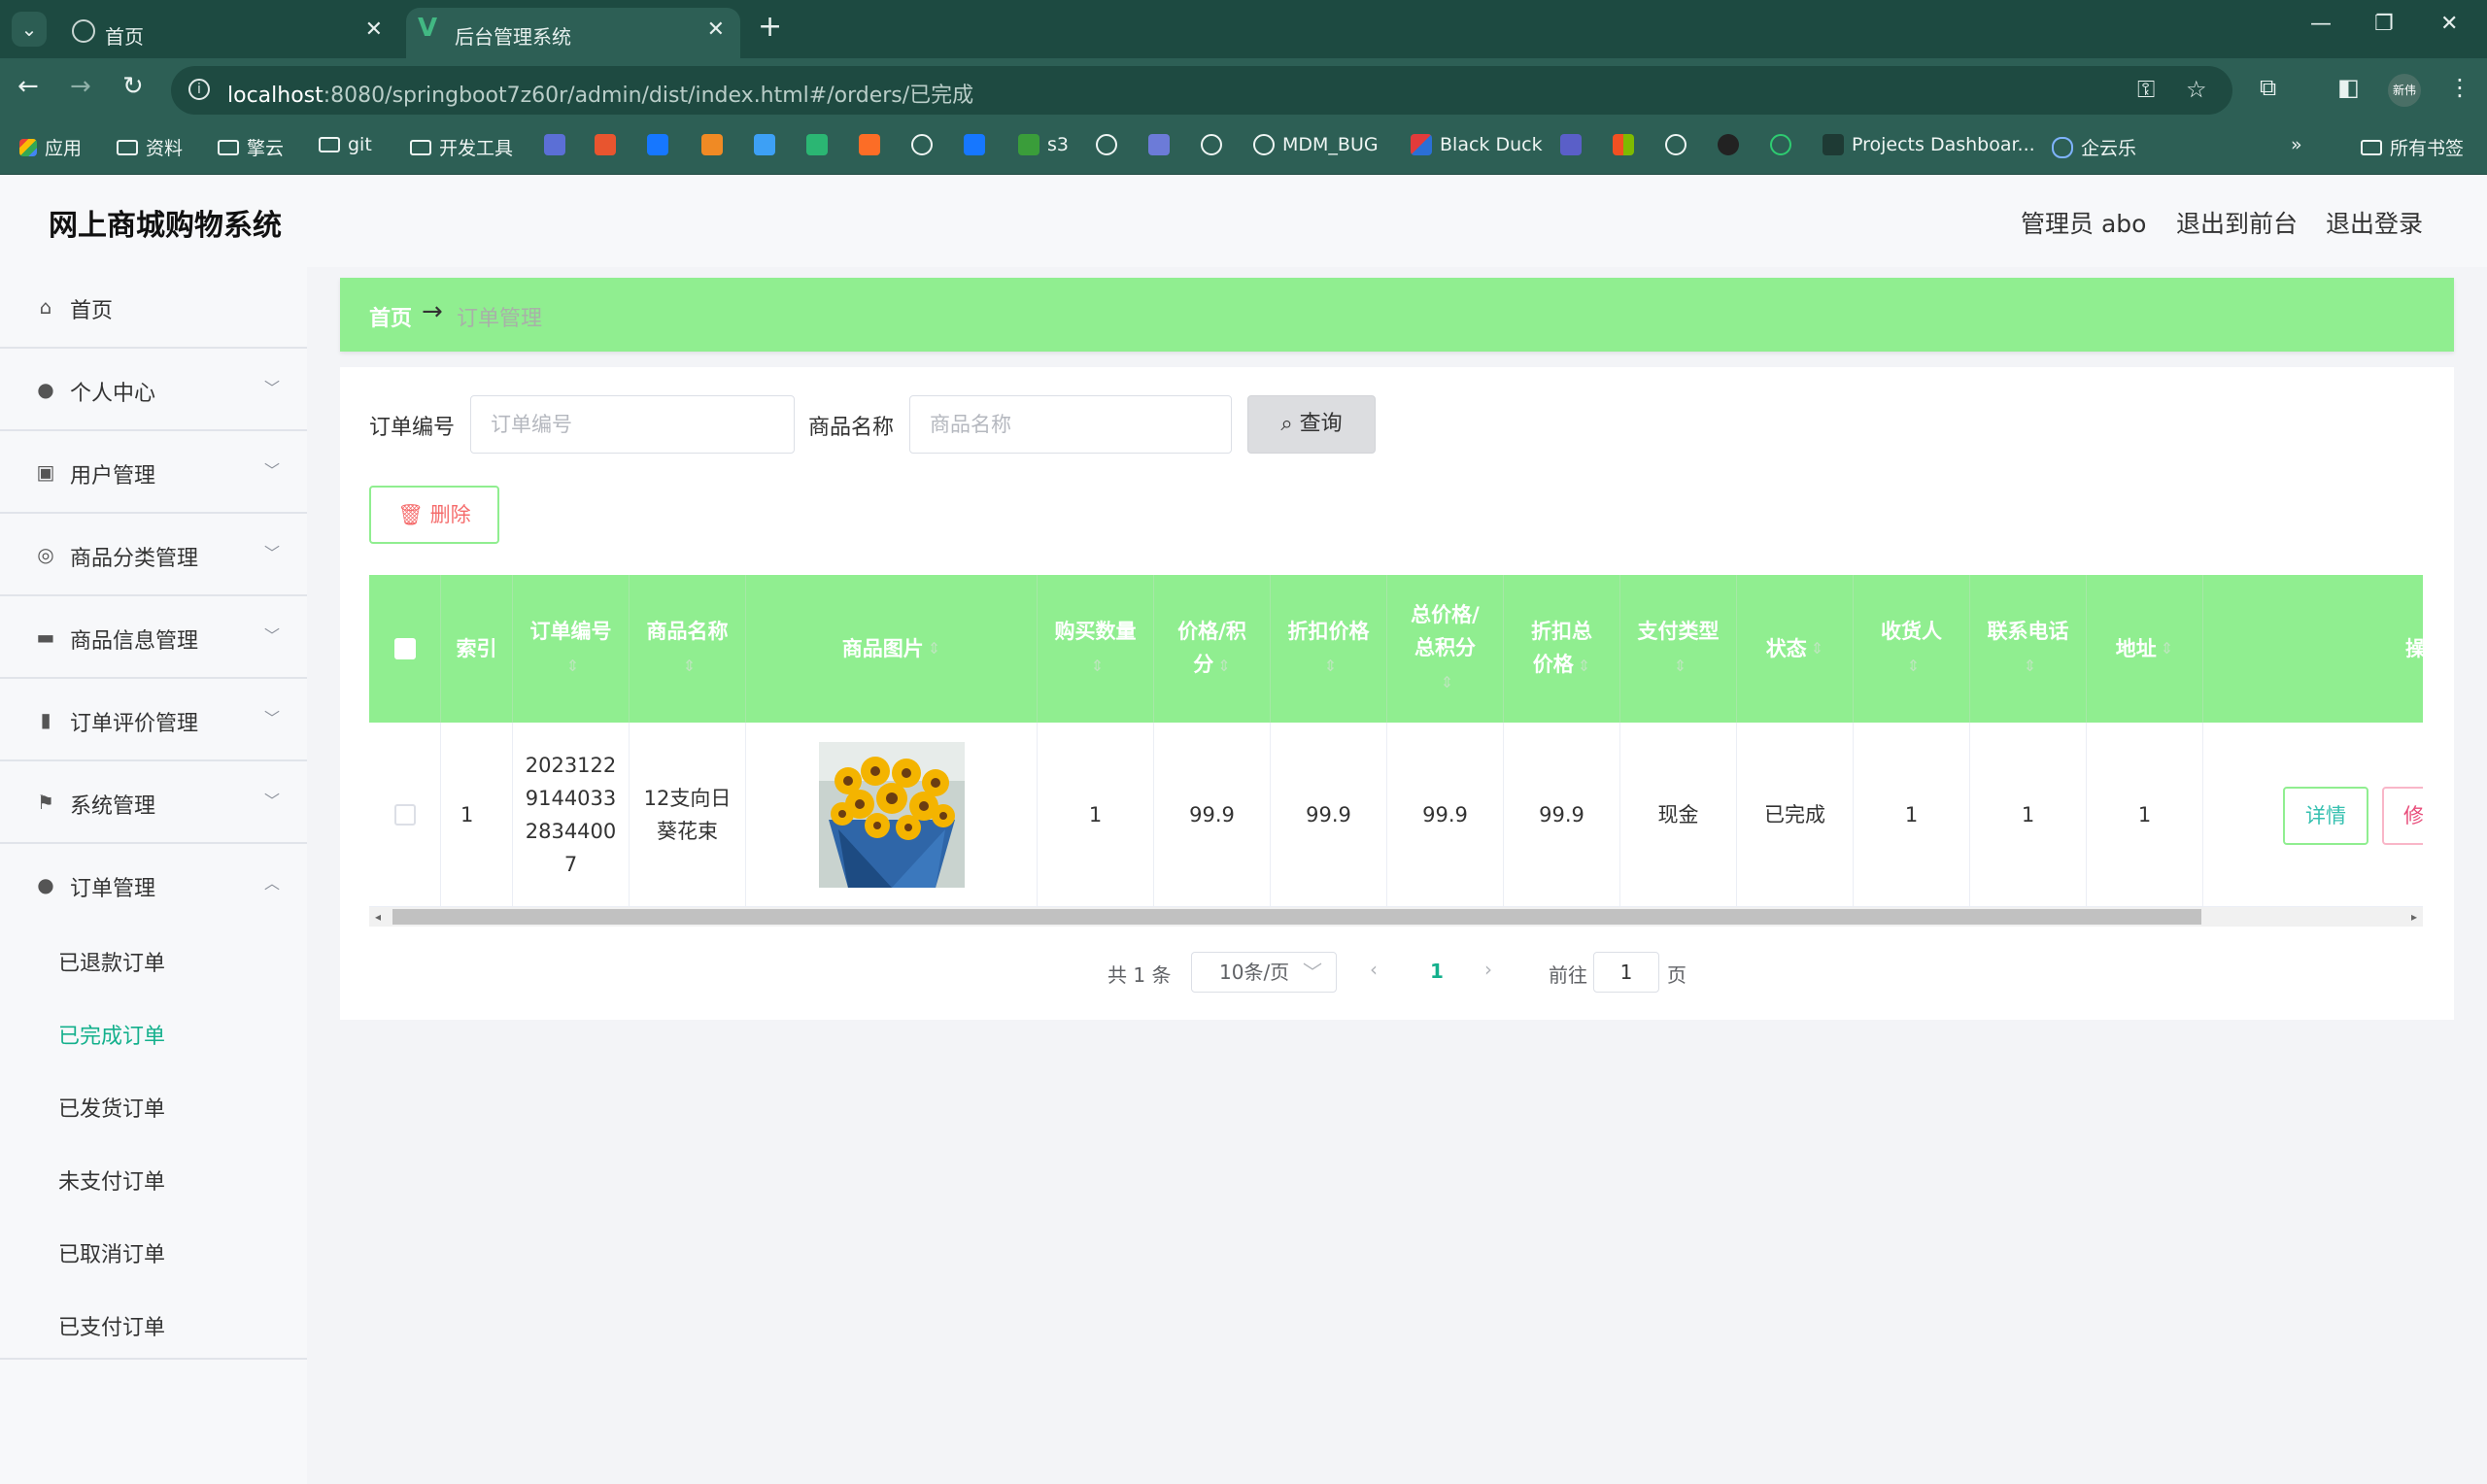 This screenshot has height=1484, width=2487. What do you see at coordinates (1477, 144) in the screenshot?
I see `bookmark-black-duck: Black Duck` at bounding box center [1477, 144].